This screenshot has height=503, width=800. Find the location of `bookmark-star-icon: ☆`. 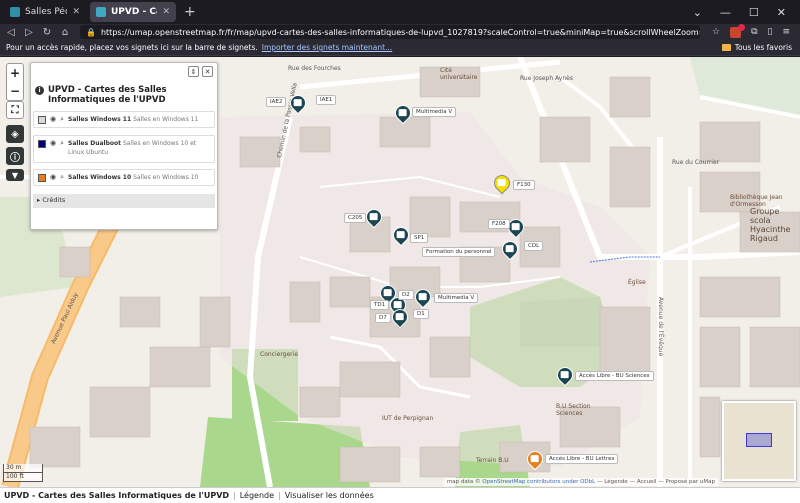

bookmark-star-icon: ☆ is located at coordinates (716, 32).